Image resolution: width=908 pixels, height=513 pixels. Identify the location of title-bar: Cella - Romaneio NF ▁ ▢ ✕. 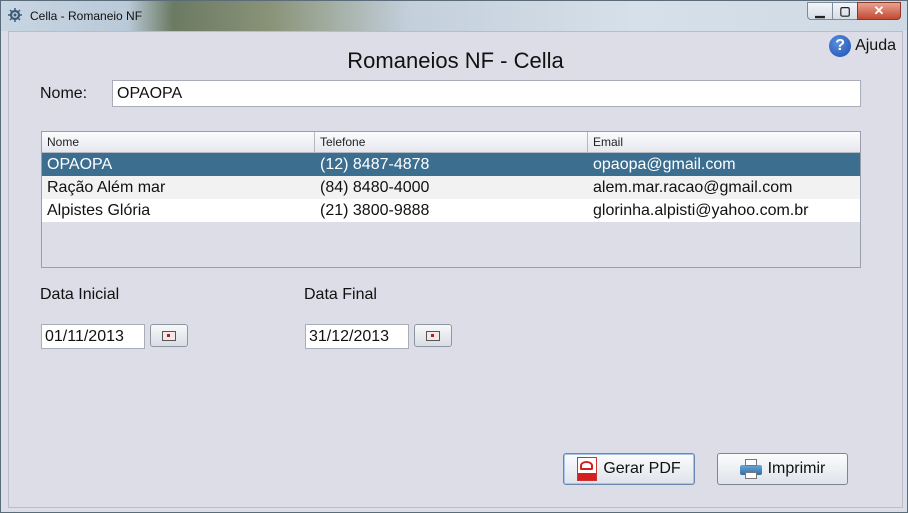
(454, 16).